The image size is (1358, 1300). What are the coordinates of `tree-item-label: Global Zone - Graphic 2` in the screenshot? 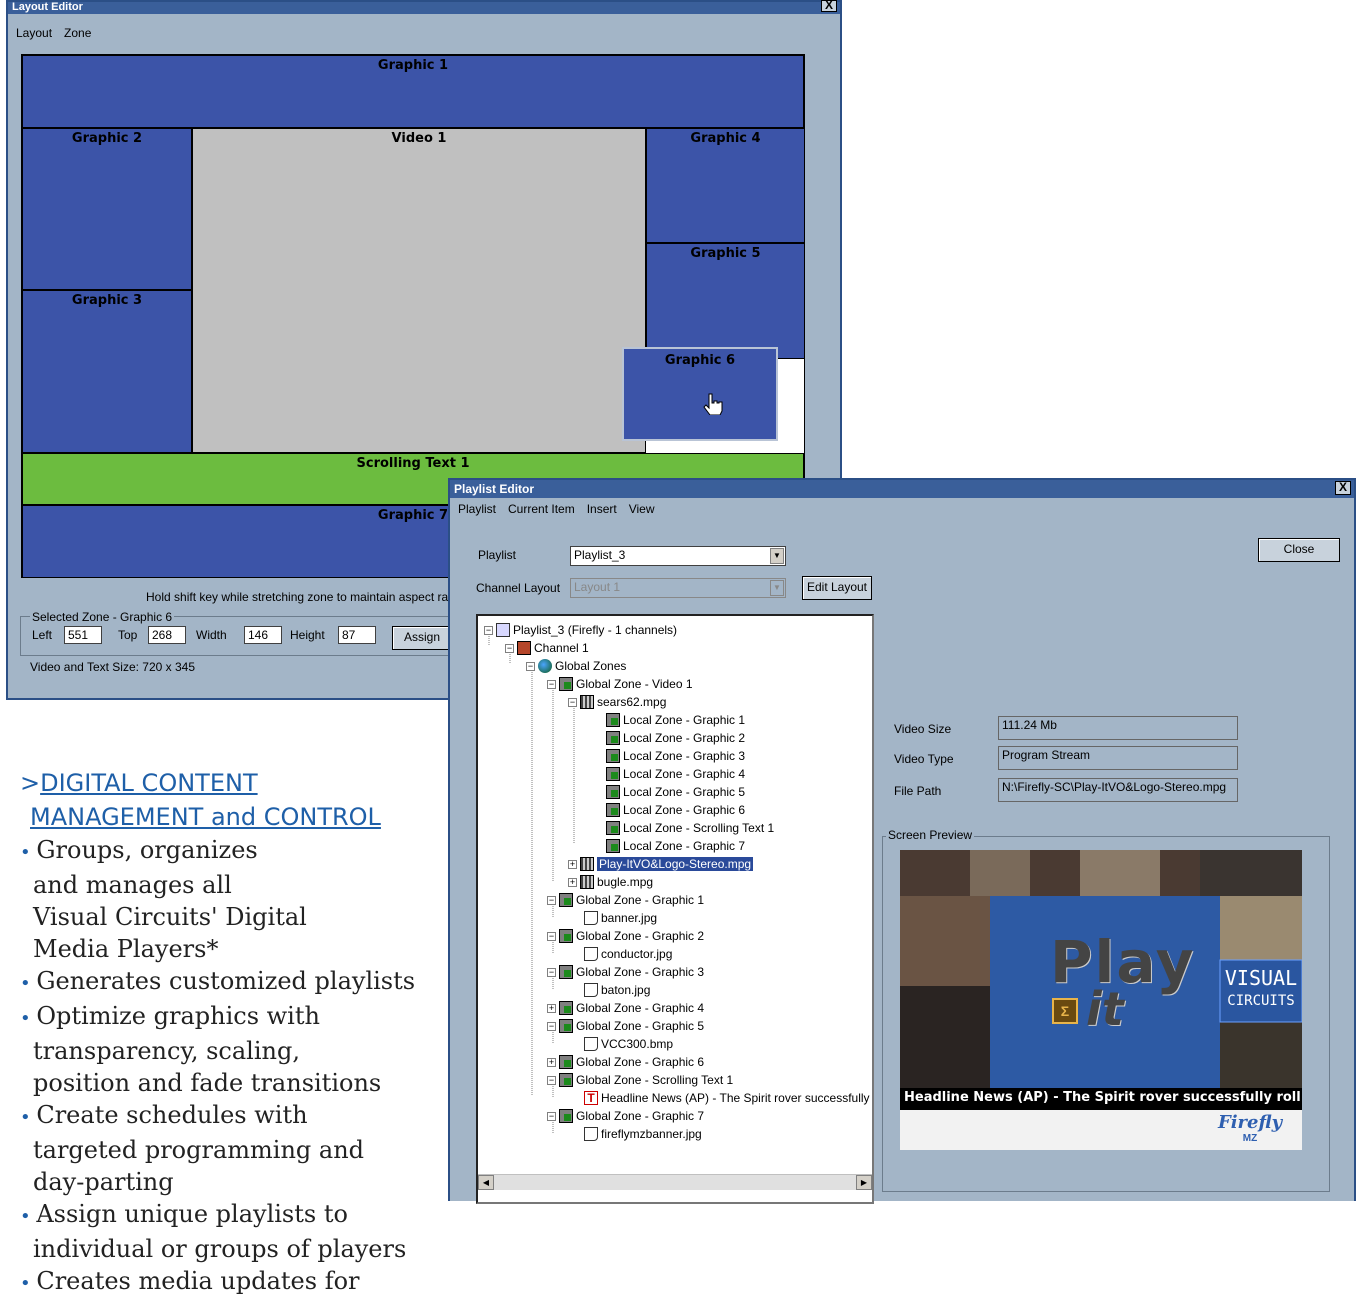 It's located at (640, 936).